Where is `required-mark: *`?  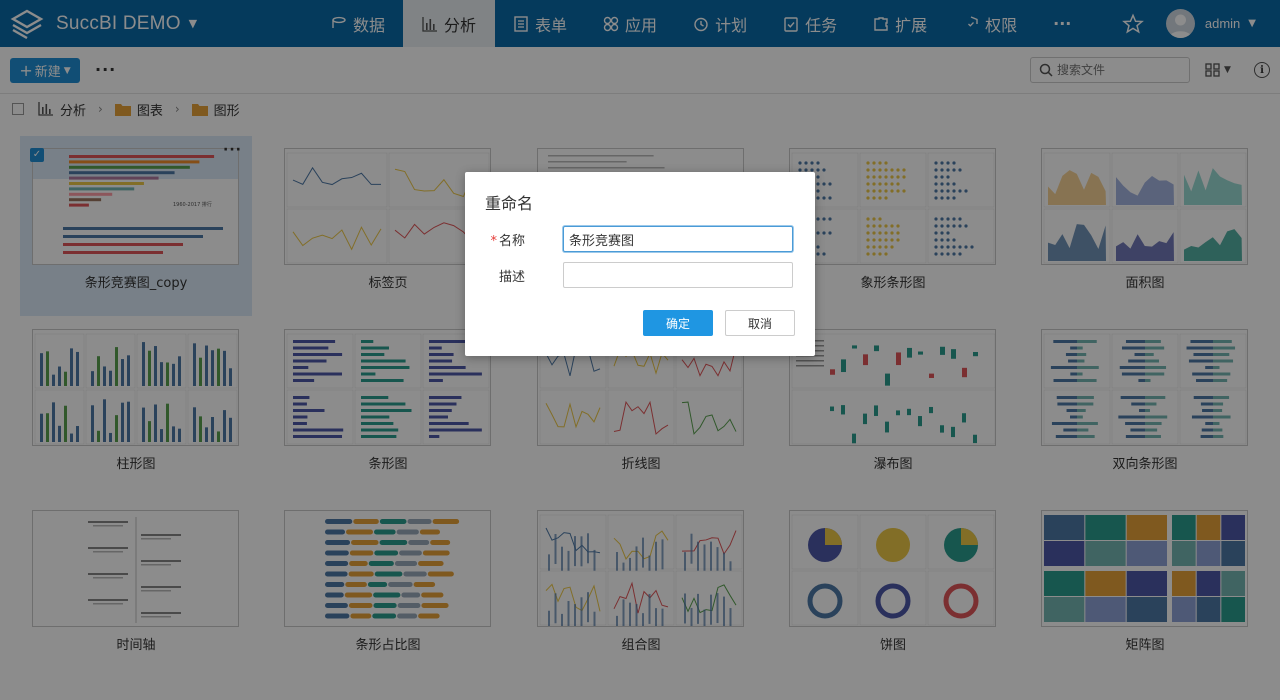
required-mark: * is located at coordinates (493, 241).